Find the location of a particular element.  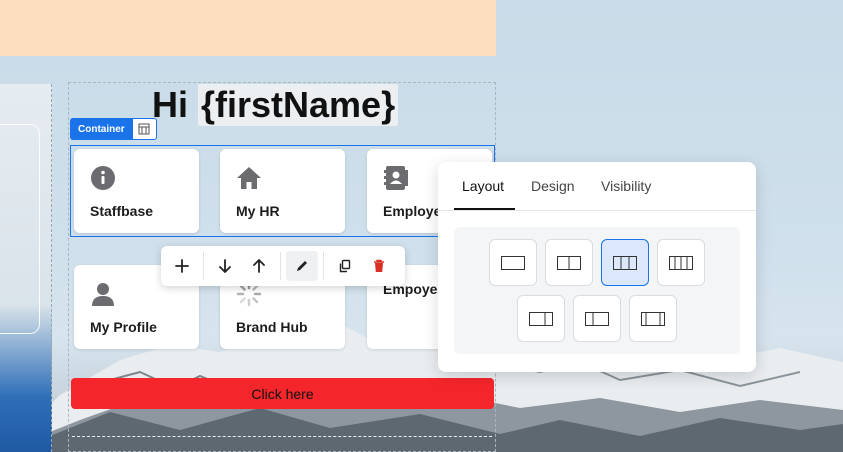

move-up-icon is located at coordinates (259, 266).